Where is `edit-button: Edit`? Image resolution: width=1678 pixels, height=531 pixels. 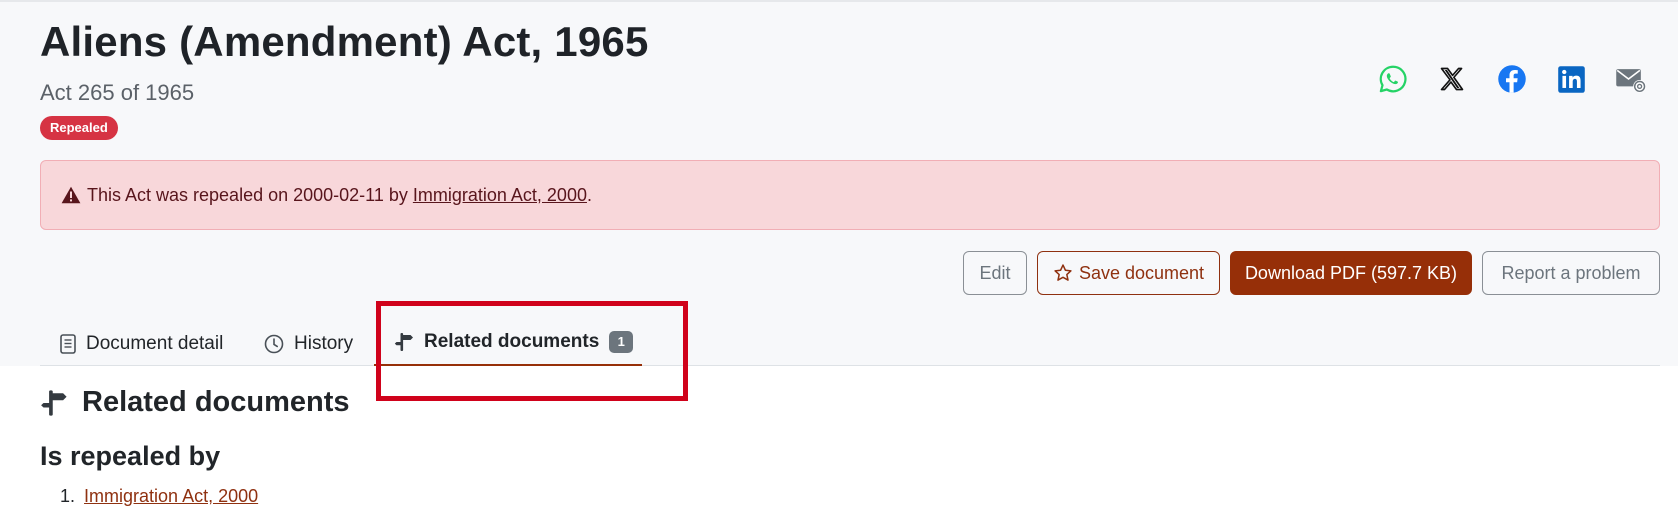
edit-button: Edit is located at coordinates (995, 273).